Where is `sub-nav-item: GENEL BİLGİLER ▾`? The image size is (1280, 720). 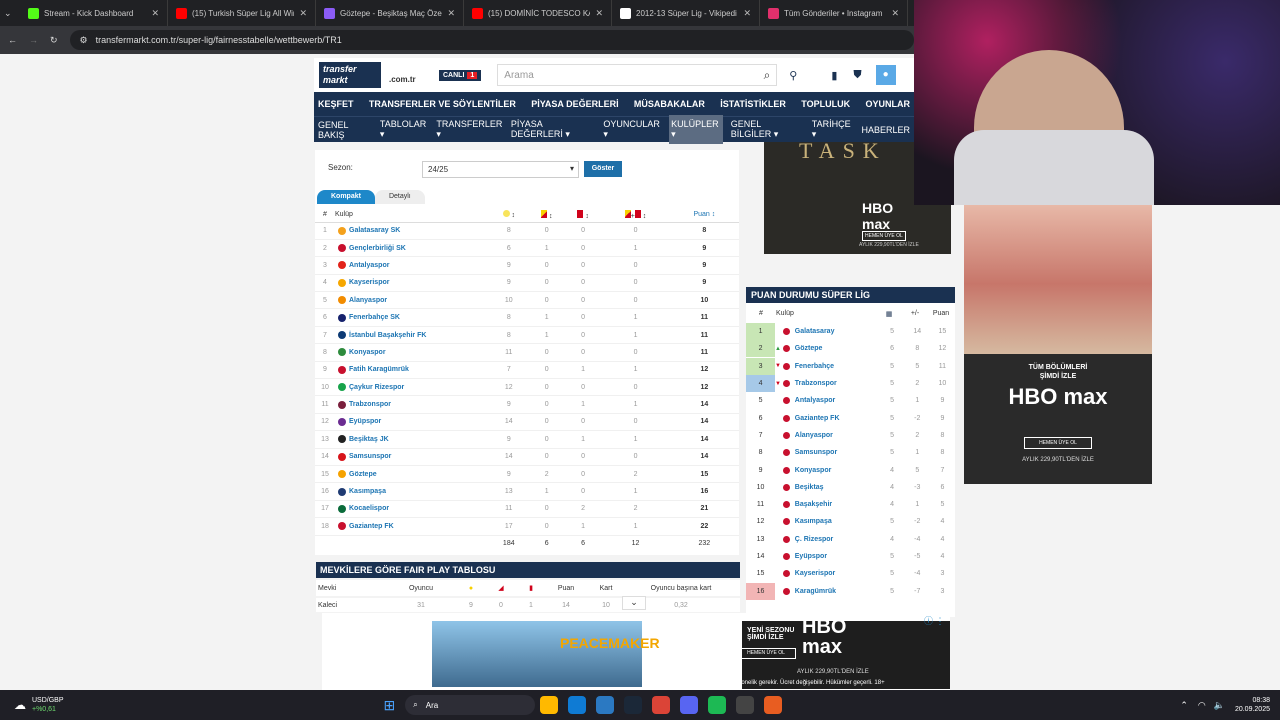
sub-nav-item: GENEL BİLGİLER ▾ is located at coordinates (767, 129).